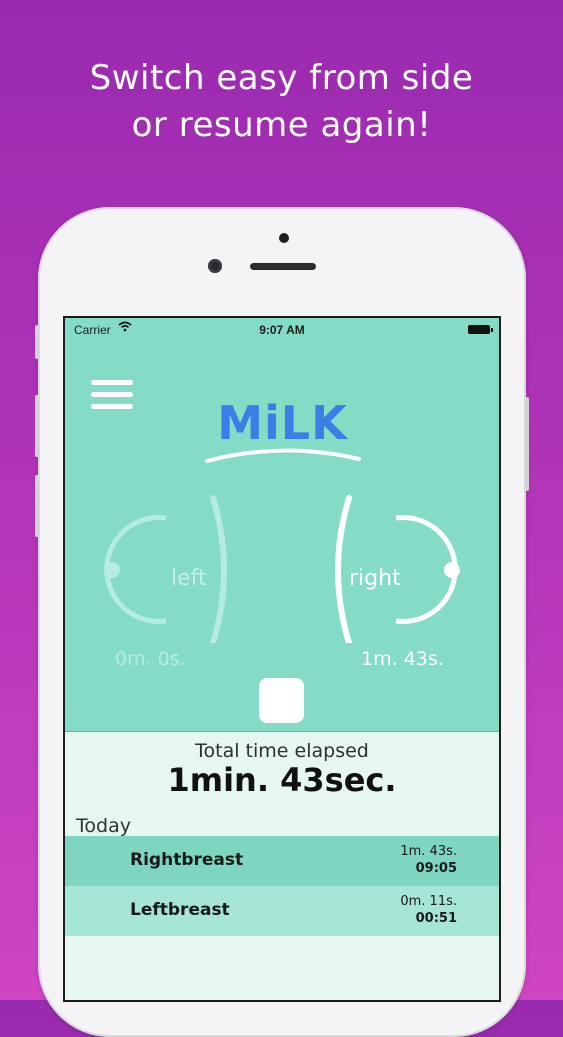 The image size is (563, 1037). I want to click on proximity-sensor, so click(284, 238).